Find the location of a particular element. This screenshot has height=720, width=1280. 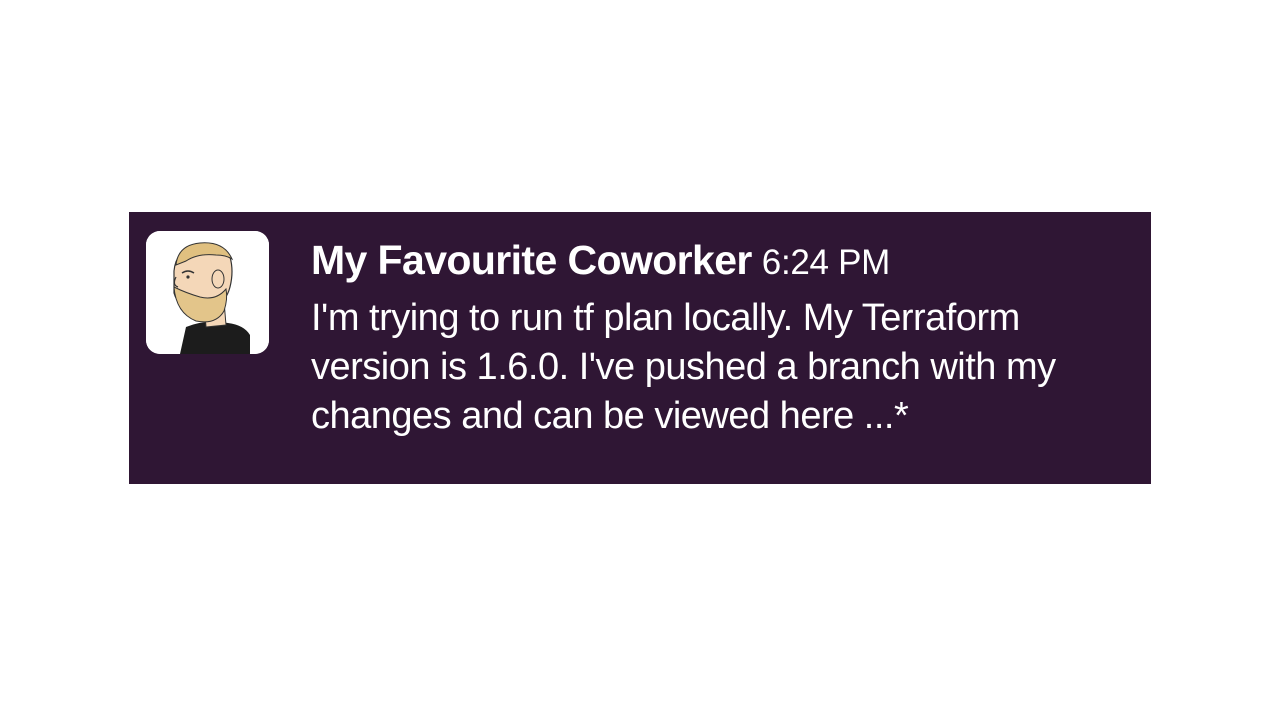

message-line: changes and can be viewed here ...* is located at coordinates (610, 416).